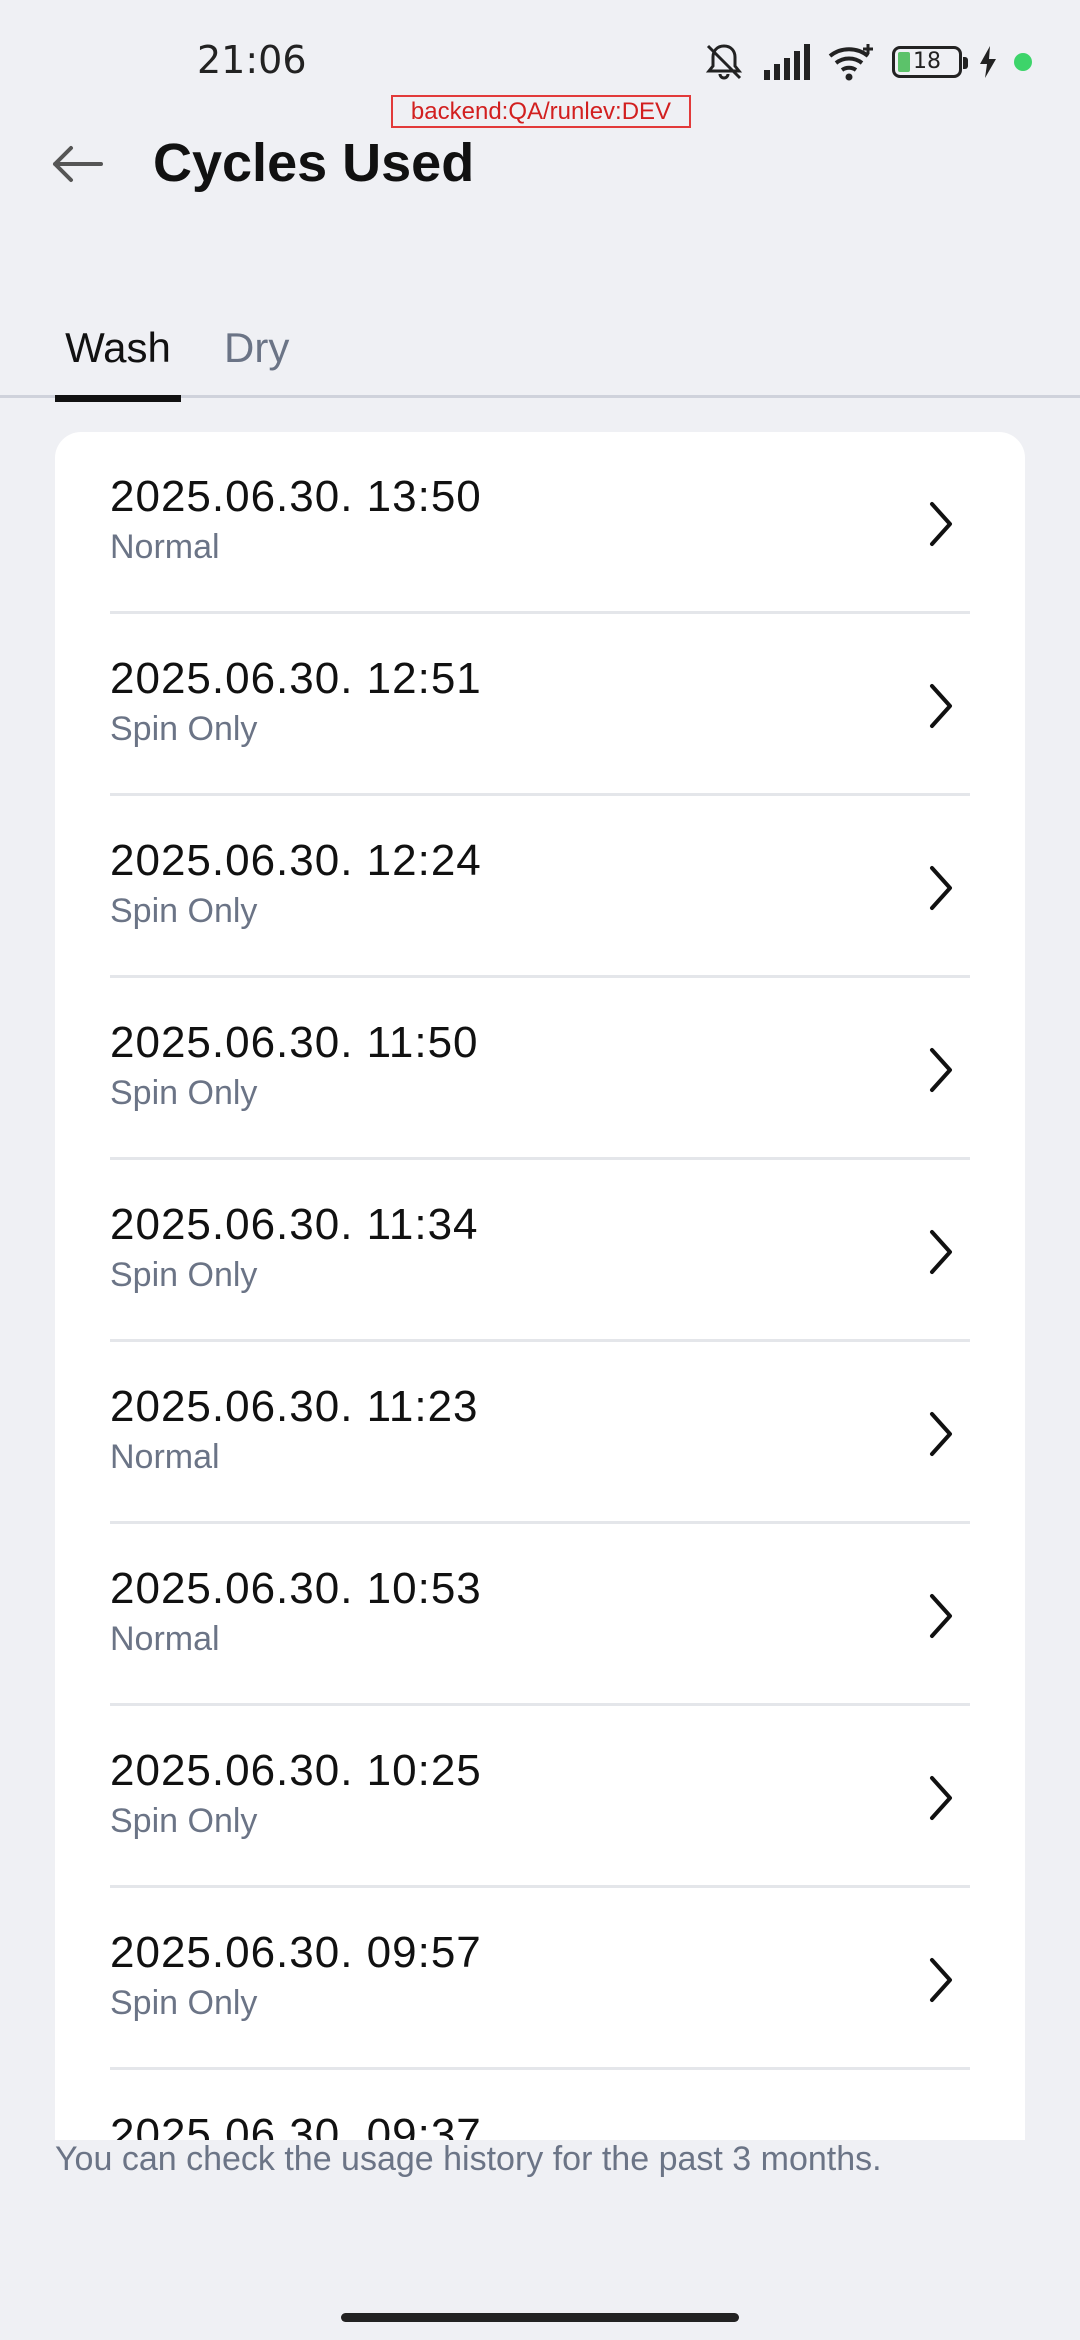 This screenshot has height=2340, width=1080. What do you see at coordinates (540, 1069) in the screenshot?
I see `cycle-row: 2025.06.30. 11:50 Spin Only` at bounding box center [540, 1069].